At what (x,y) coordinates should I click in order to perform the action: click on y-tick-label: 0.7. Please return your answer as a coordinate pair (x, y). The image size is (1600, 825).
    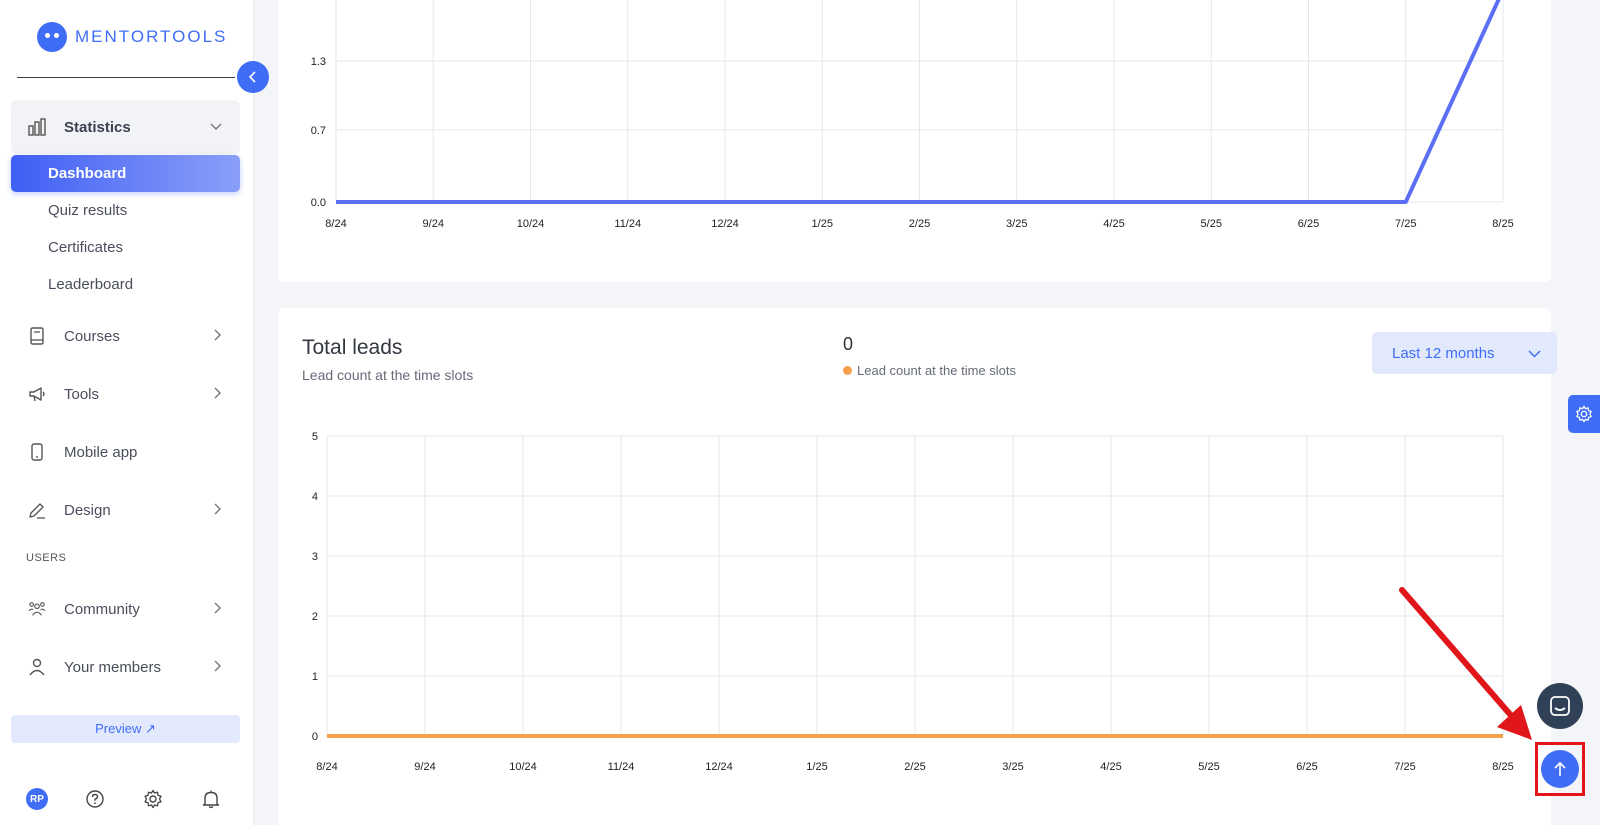
    Looking at the image, I should click on (318, 131).